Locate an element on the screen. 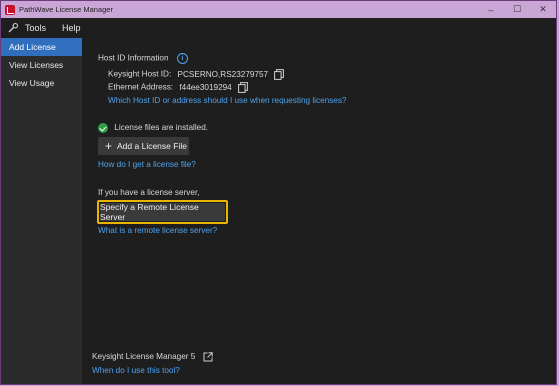 The image size is (559, 386). host-id-heading-row: Host ID Information i is located at coordinates (143, 58).